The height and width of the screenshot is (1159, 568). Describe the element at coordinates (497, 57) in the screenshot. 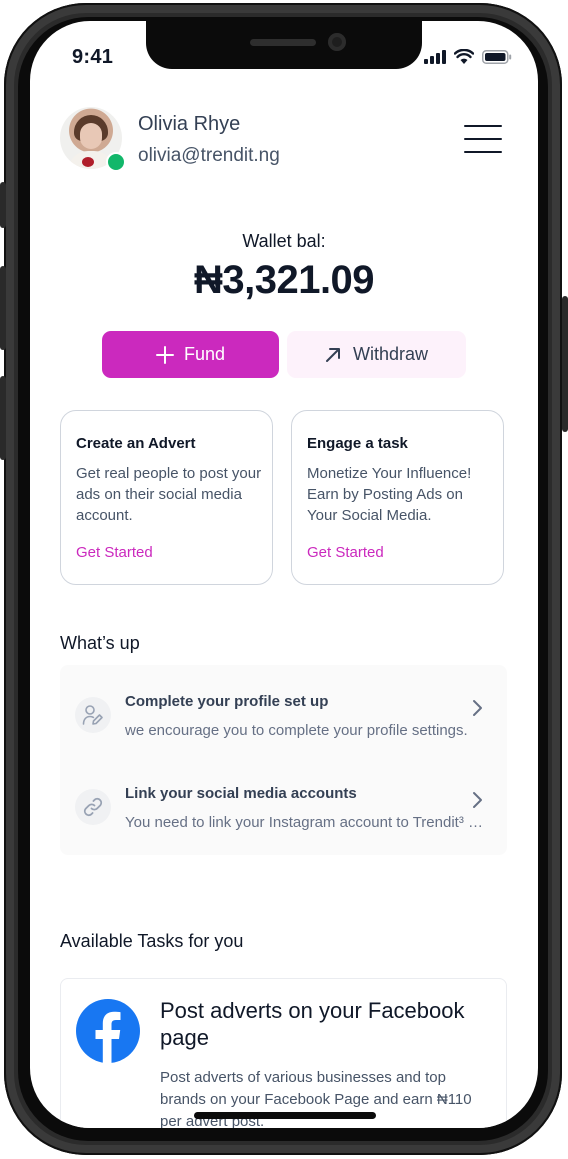

I see `battery-icon` at that location.